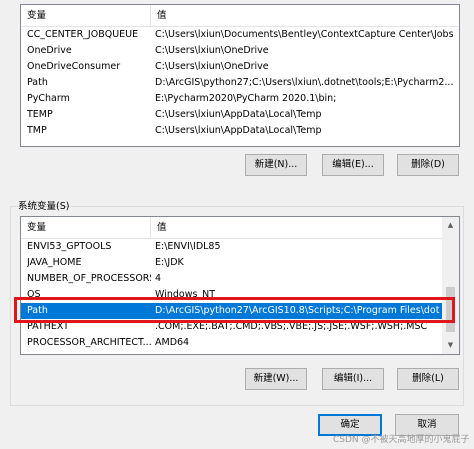  Describe the element at coordinates (83, 34) in the screenshot. I see `variable-name: CC_CENTER_JOBQUEUE` at that location.